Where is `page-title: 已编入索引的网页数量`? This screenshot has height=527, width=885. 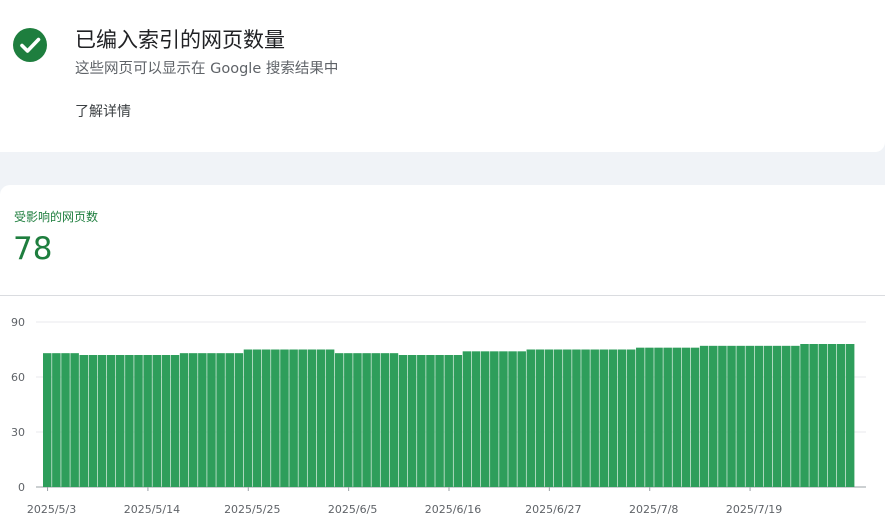 page-title: 已编入索引的网页数量 is located at coordinates (180, 40).